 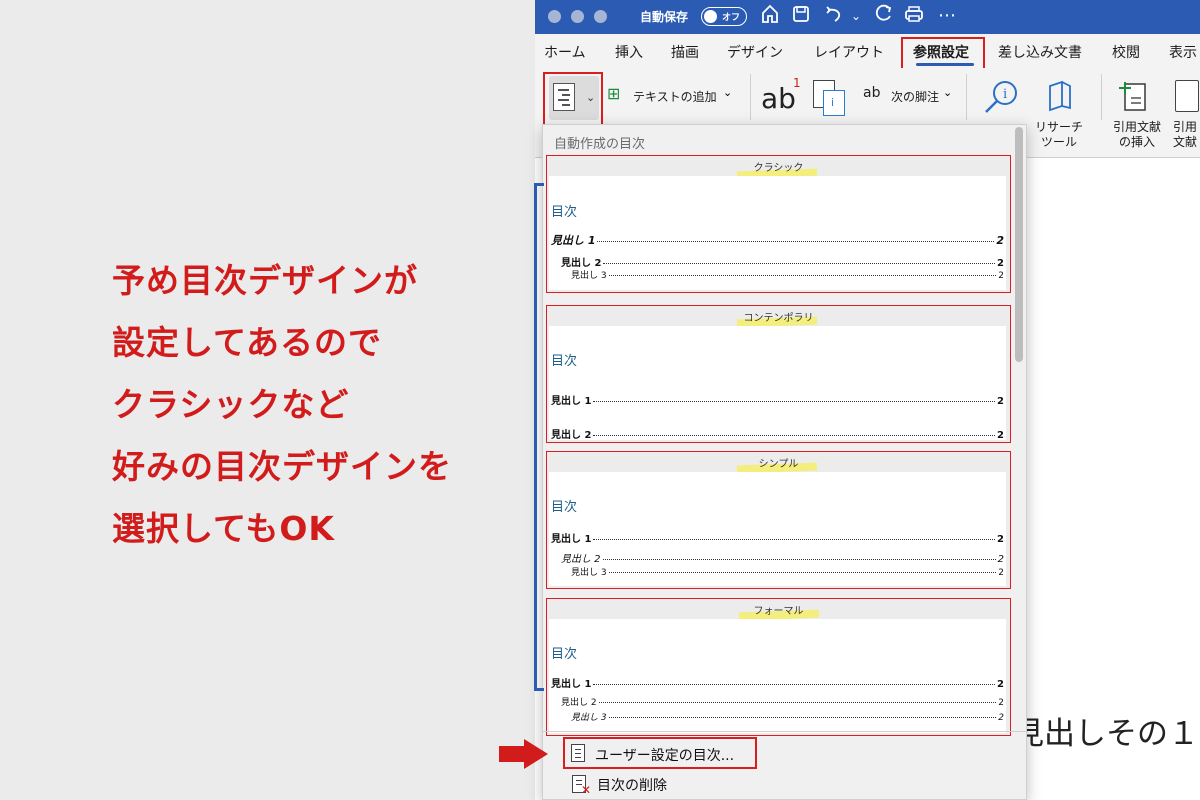 What do you see at coordinates (600, 16) in the screenshot?
I see `zoom-window-button` at bounding box center [600, 16].